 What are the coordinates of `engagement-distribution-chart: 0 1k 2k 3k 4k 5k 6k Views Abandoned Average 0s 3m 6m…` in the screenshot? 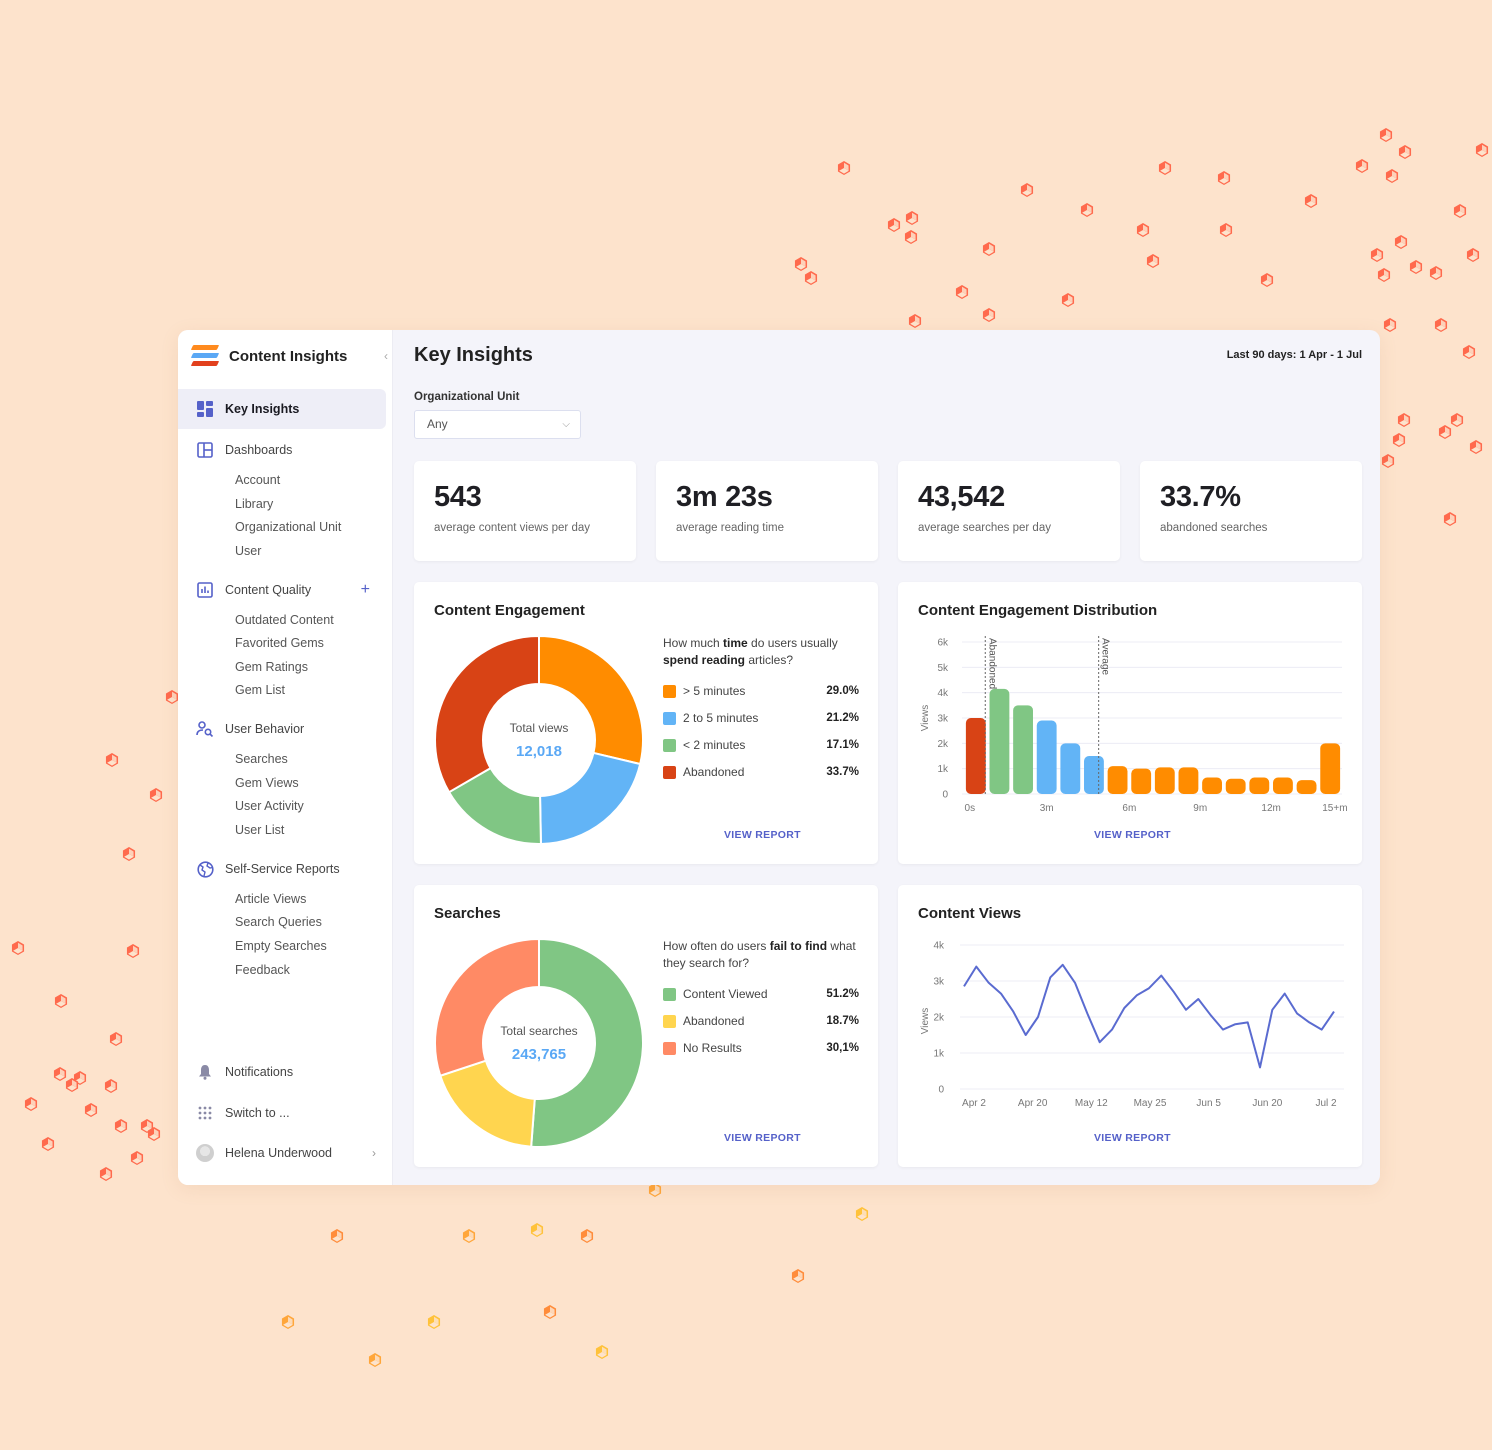 It's located at (1134, 725).